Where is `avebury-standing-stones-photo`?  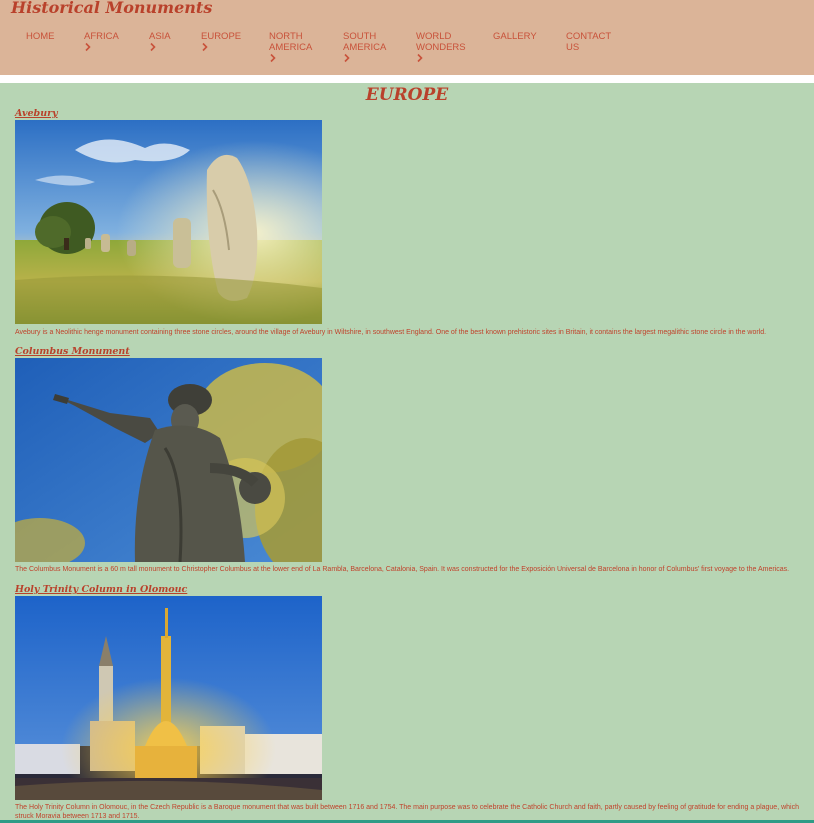
avebury-standing-stones-photo is located at coordinates (168, 222).